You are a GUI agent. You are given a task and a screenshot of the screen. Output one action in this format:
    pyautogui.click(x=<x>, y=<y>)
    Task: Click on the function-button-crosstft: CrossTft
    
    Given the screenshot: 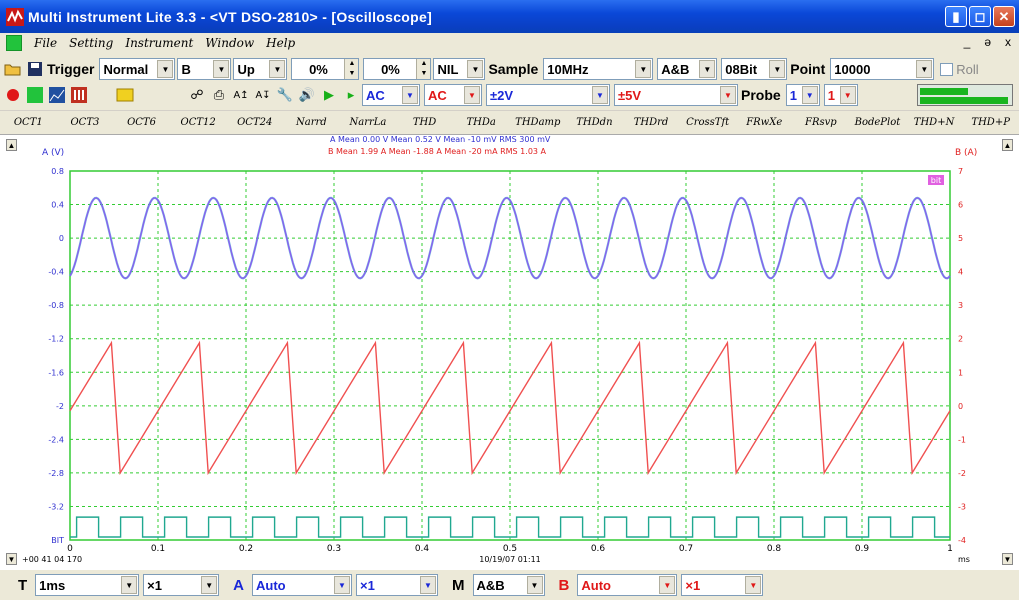 What is the action you would take?
    pyautogui.click(x=707, y=122)
    